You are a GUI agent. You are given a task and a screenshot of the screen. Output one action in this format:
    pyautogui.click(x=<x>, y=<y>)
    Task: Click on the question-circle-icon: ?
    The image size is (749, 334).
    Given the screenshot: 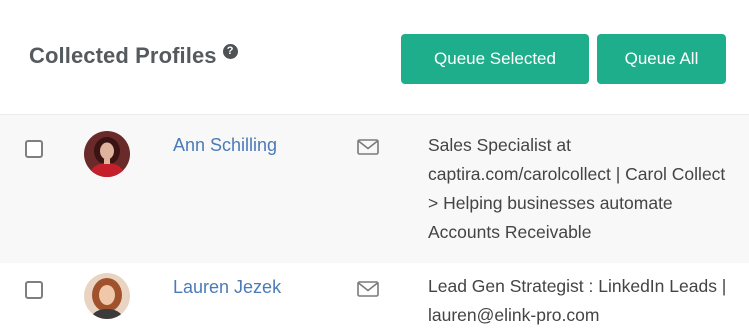 What is the action you would take?
    pyautogui.click(x=230, y=51)
    